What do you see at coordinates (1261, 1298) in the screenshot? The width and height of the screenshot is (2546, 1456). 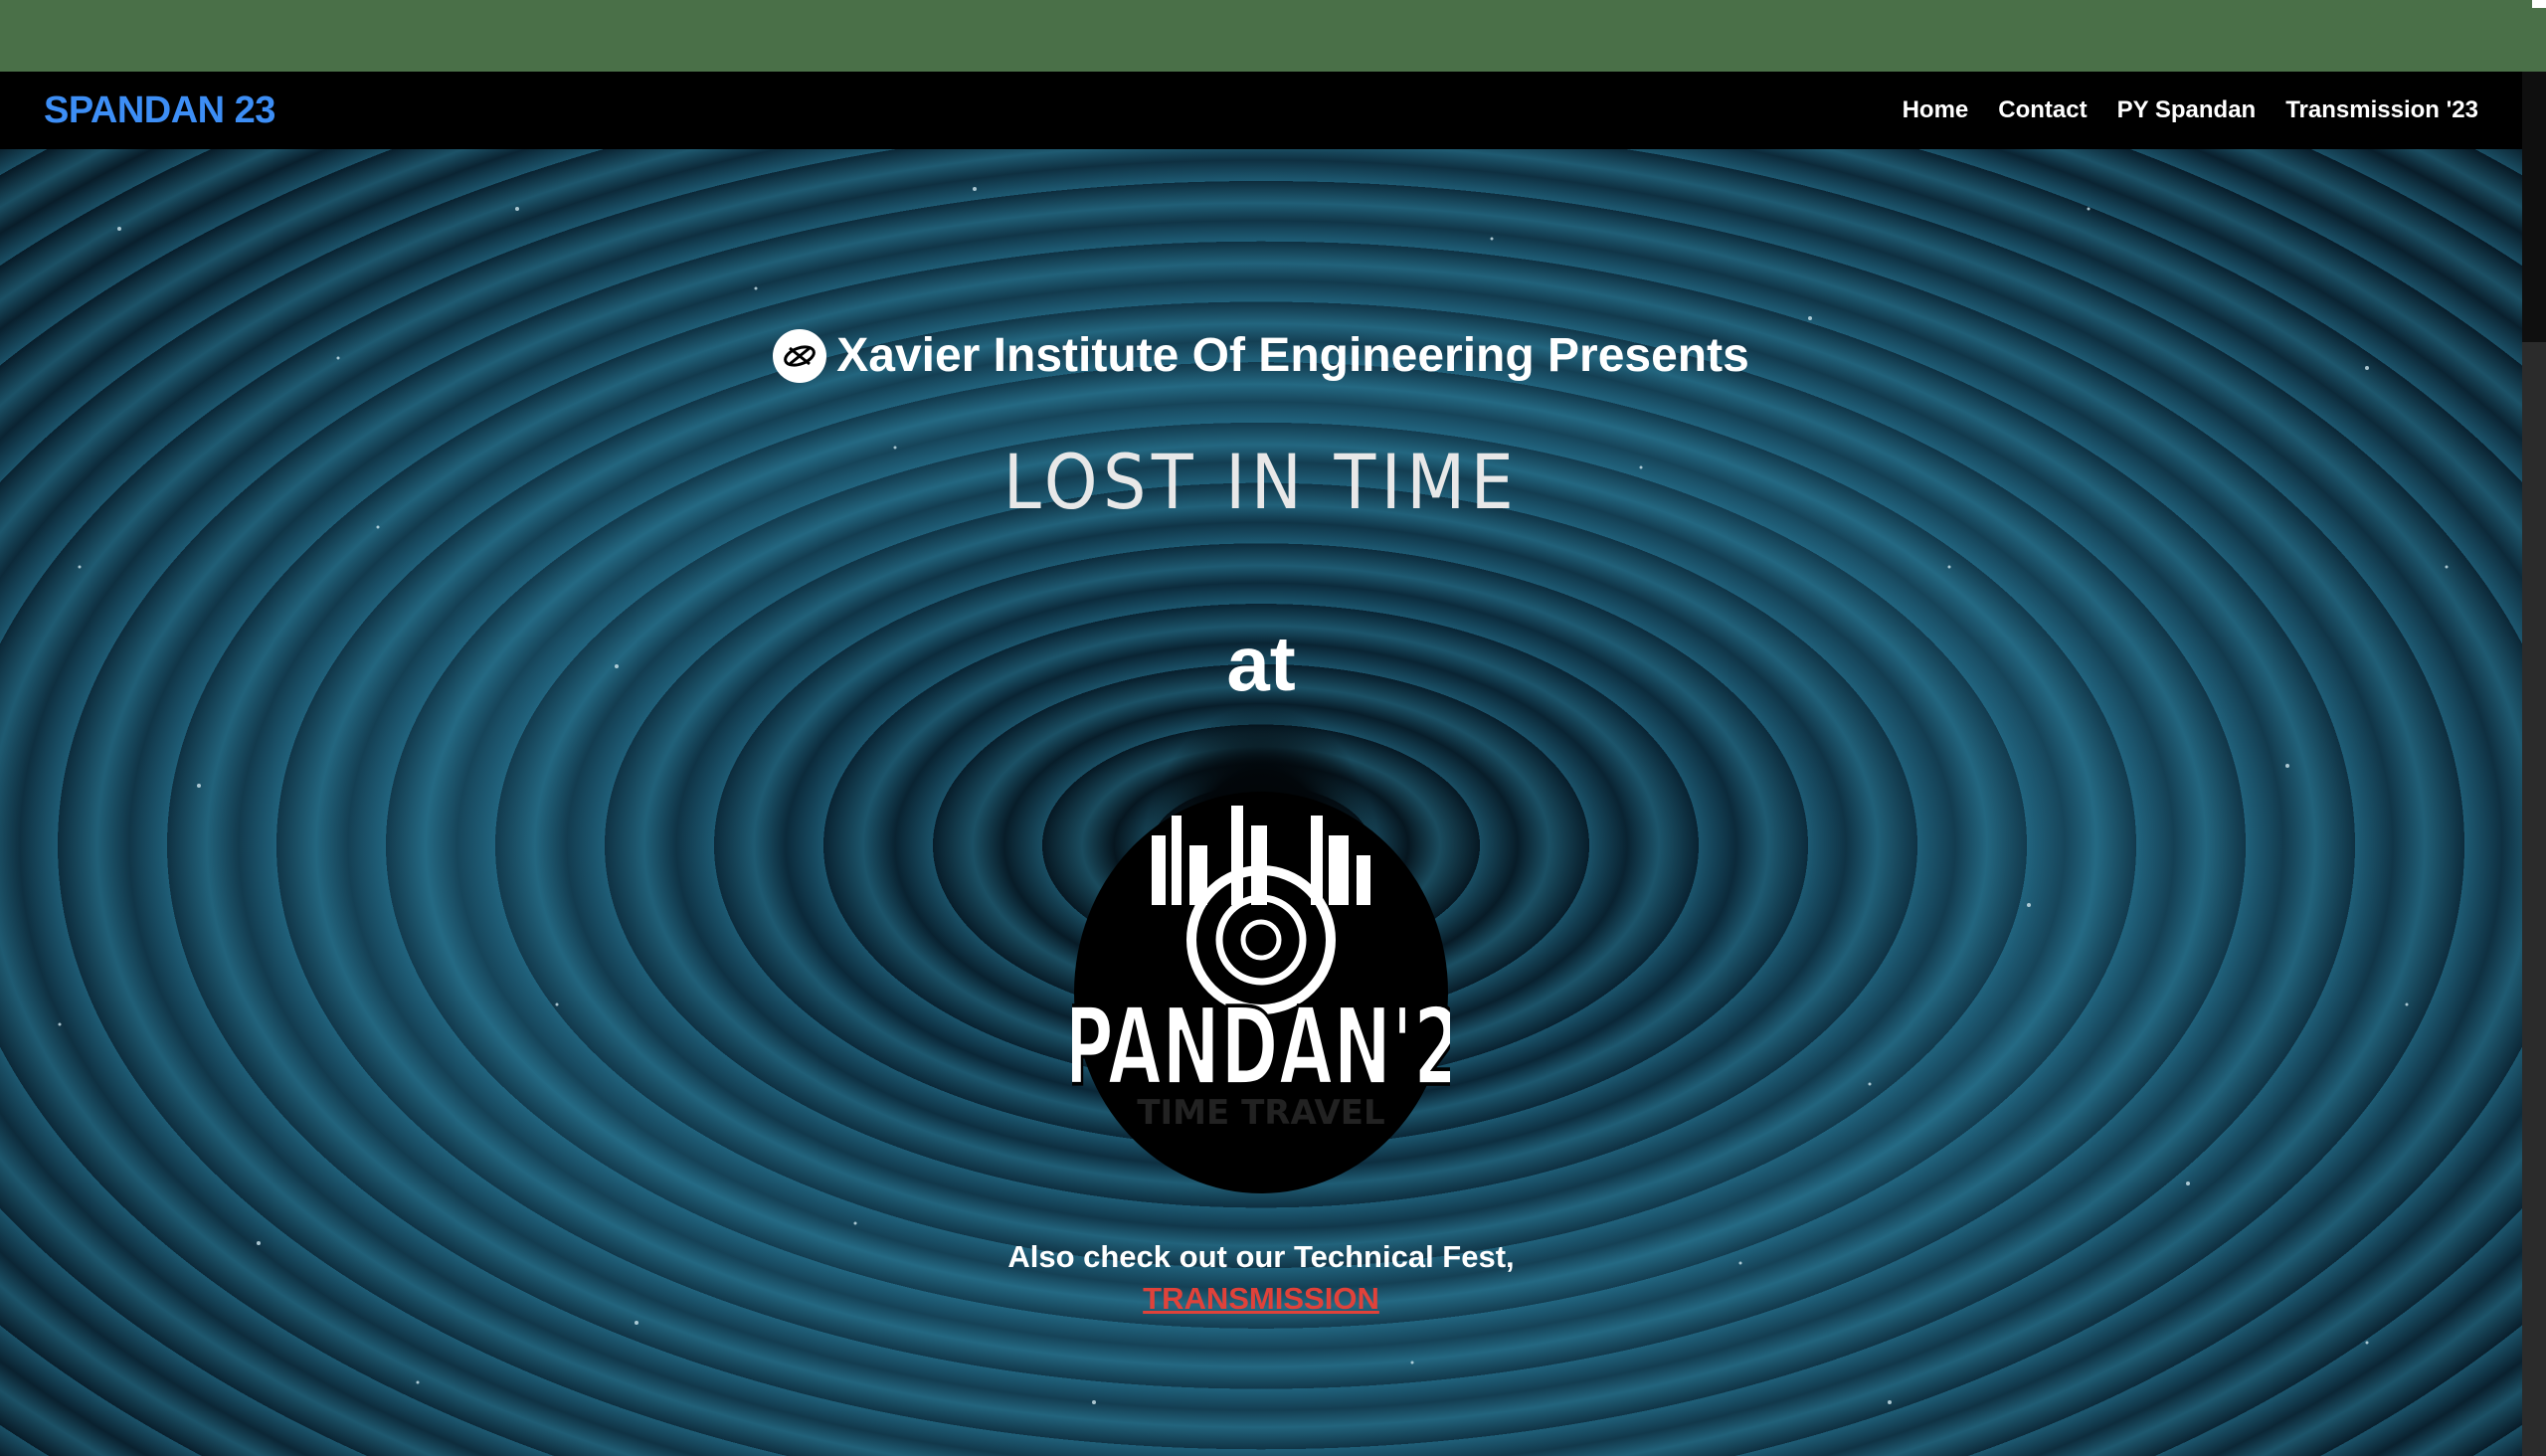 I see `transmission-link: TRANSMISSION` at bounding box center [1261, 1298].